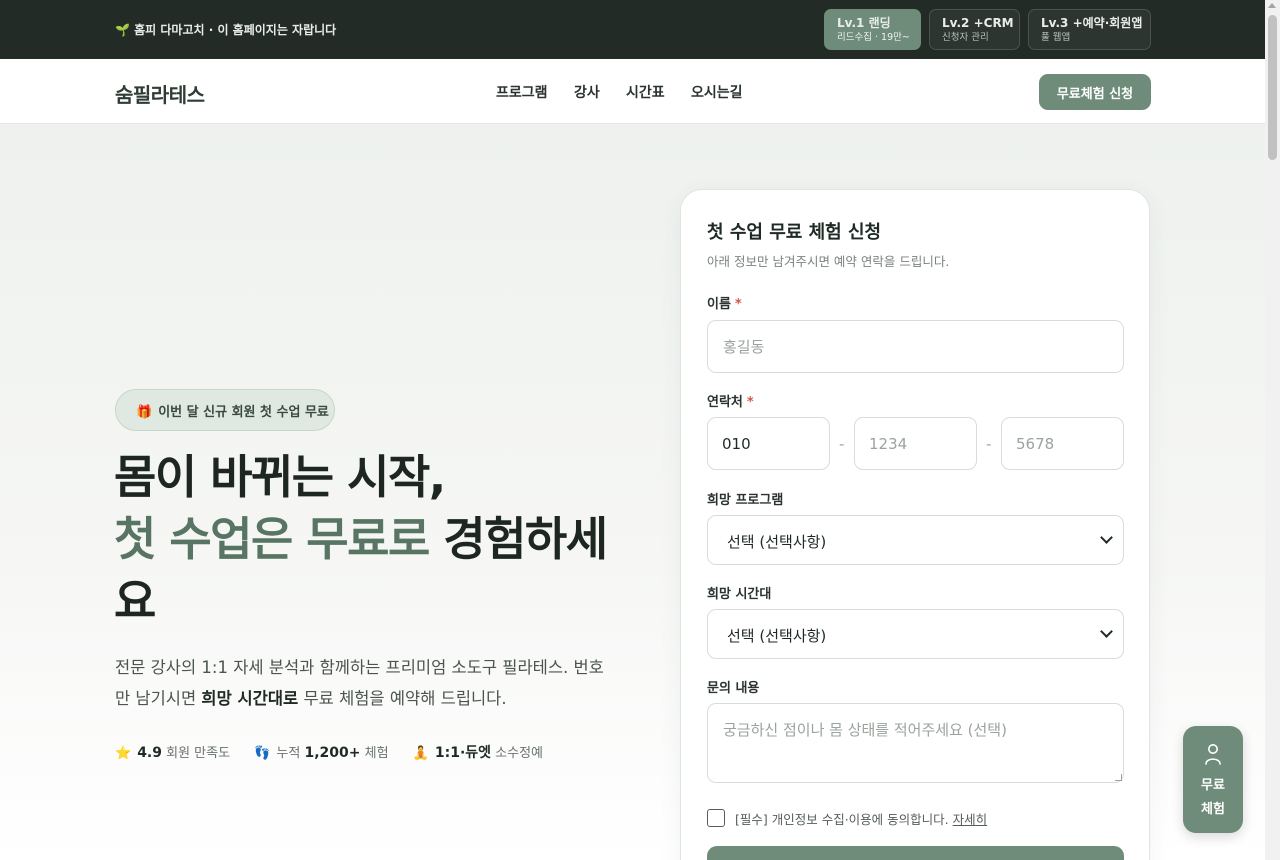  I want to click on promo-badge-text: 이번 달 신규 회원 첫 수업 무료, so click(243, 412).